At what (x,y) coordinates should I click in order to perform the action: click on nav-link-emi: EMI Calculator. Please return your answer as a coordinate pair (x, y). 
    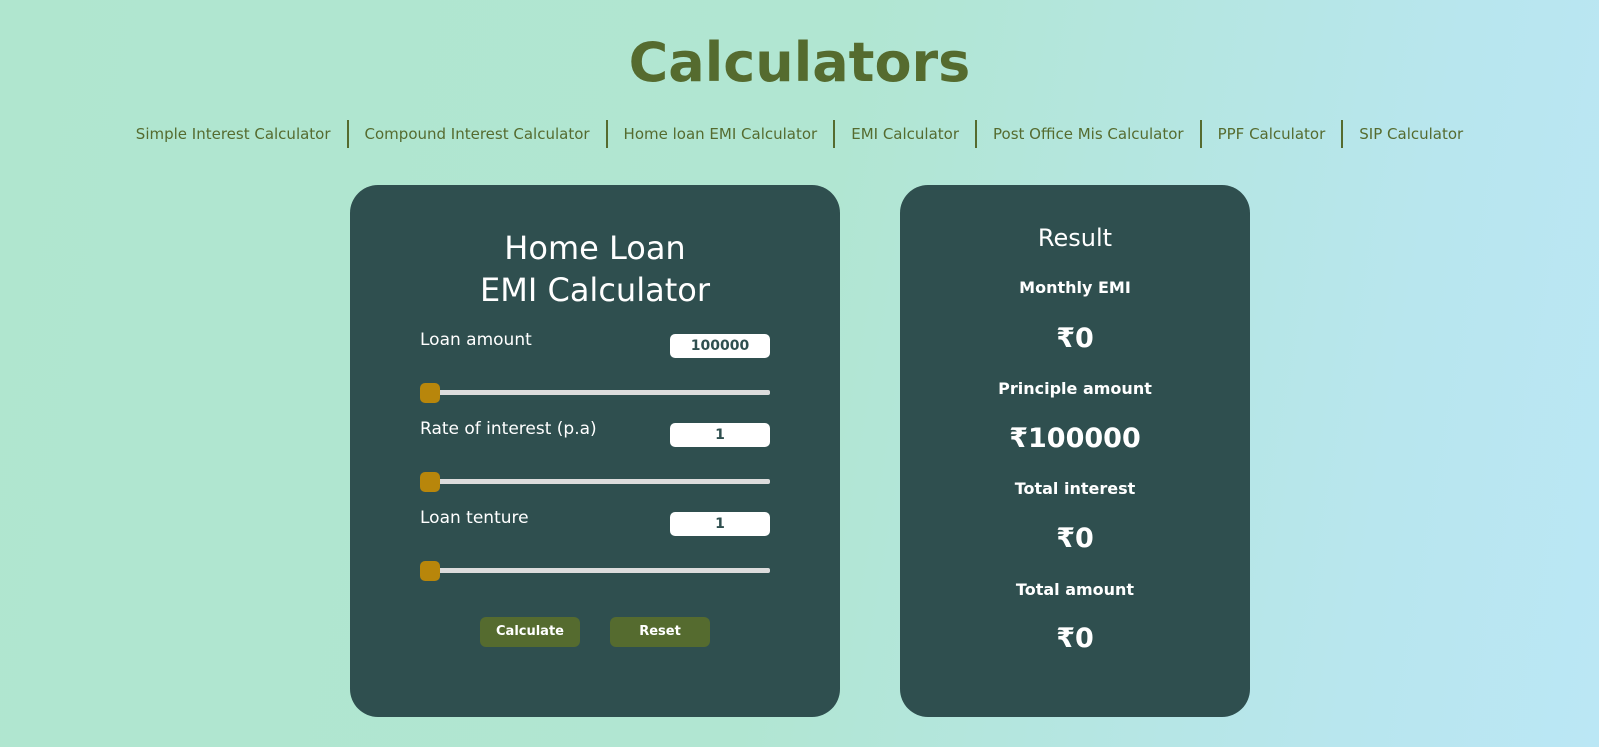
    Looking at the image, I should click on (905, 134).